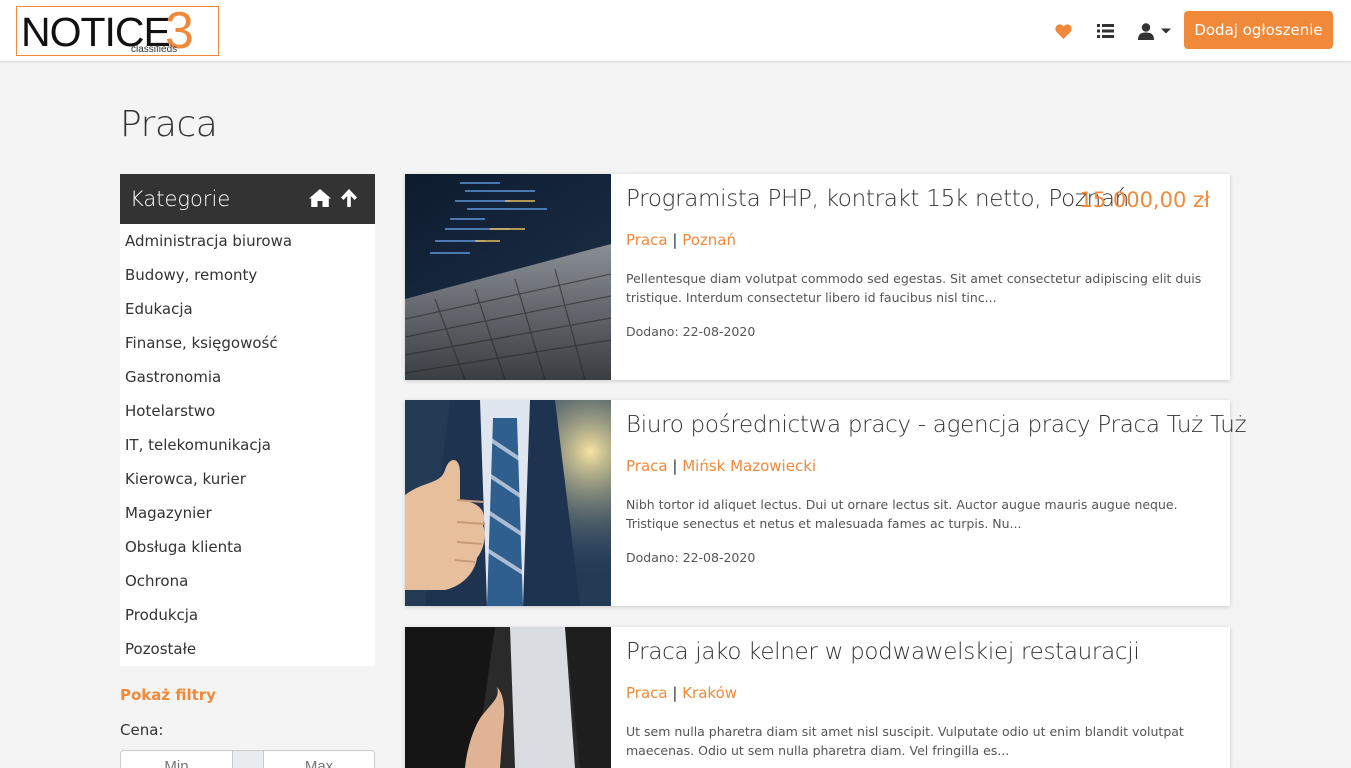 This screenshot has height=768, width=1351. What do you see at coordinates (1063, 31) in the screenshot?
I see `heart-icon` at bounding box center [1063, 31].